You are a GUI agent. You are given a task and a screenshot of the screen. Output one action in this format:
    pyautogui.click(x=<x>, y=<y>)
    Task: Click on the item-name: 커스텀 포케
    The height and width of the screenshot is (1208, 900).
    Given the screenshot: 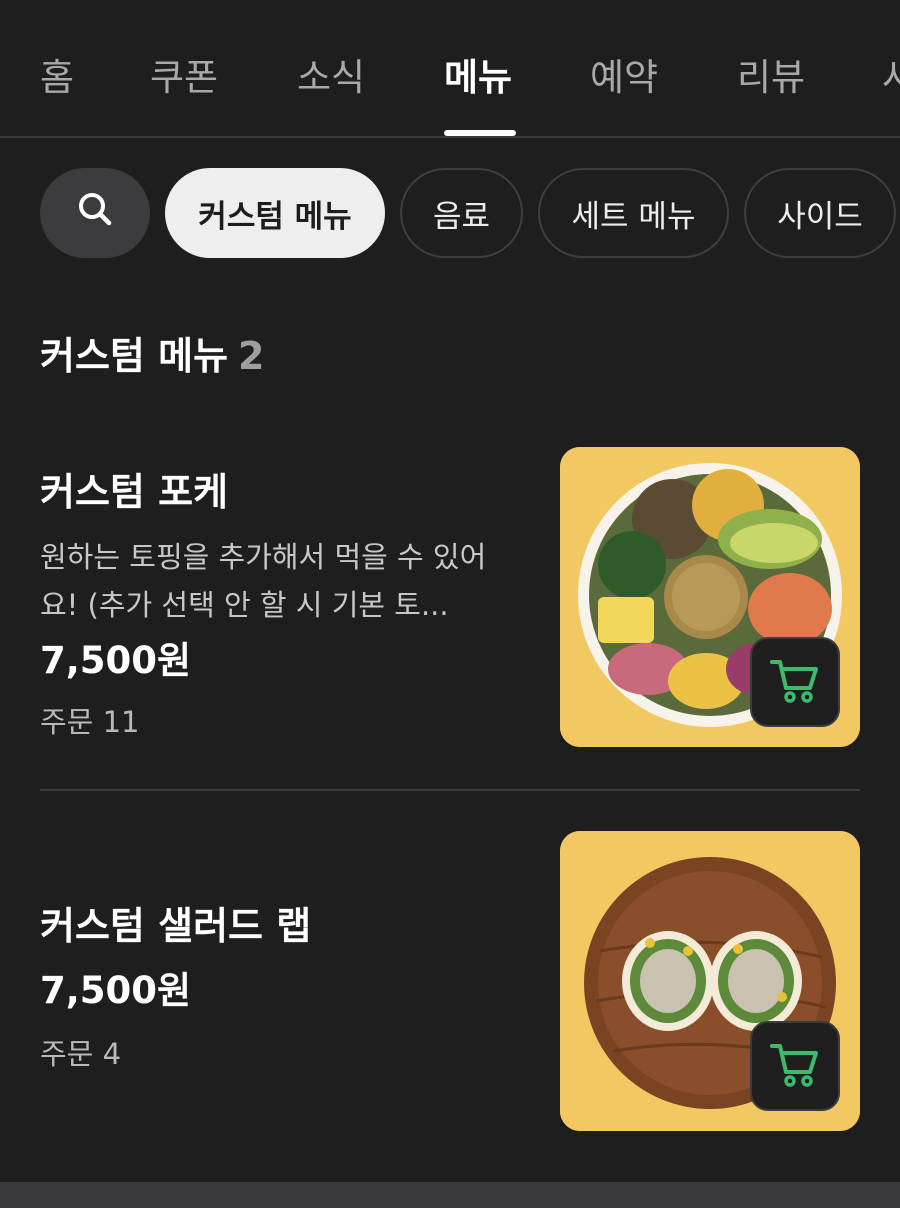 What is the action you would take?
    pyautogui.click(x=134, y=492)
    